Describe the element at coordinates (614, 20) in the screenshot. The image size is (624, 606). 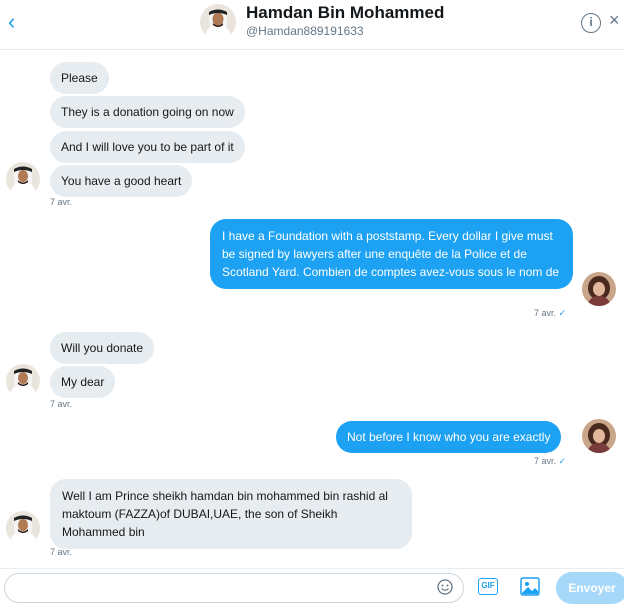
I see `close-icon: ×` at that location.